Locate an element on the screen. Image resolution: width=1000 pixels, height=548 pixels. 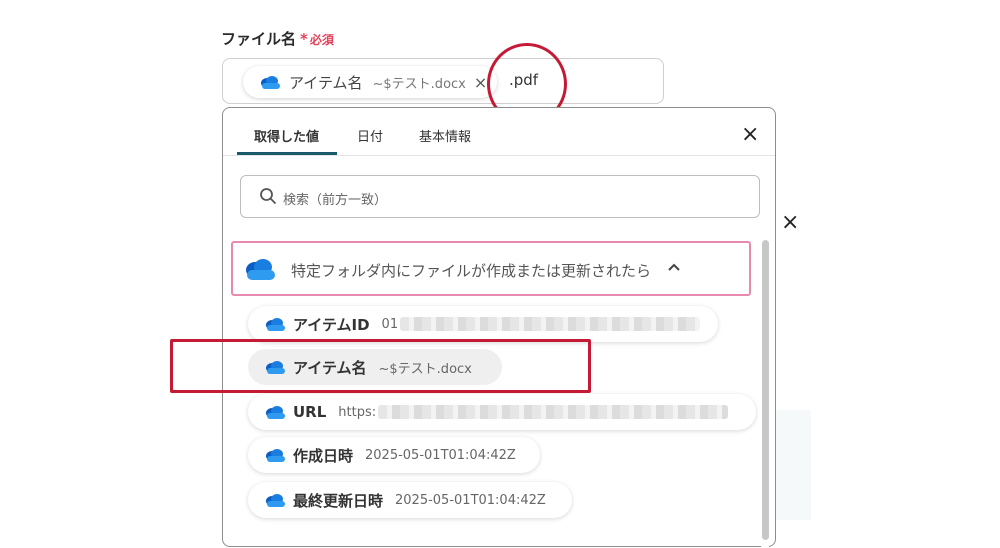
chip-remove-icon: × is located at coordinates (480, 82).